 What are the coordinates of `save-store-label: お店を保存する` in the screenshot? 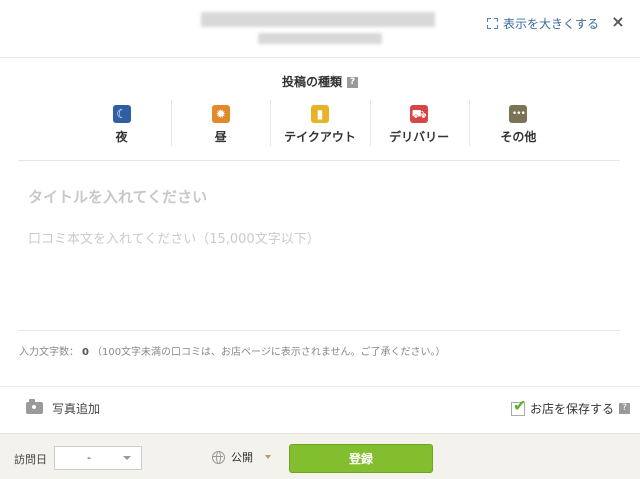 It's located at (572, 408).